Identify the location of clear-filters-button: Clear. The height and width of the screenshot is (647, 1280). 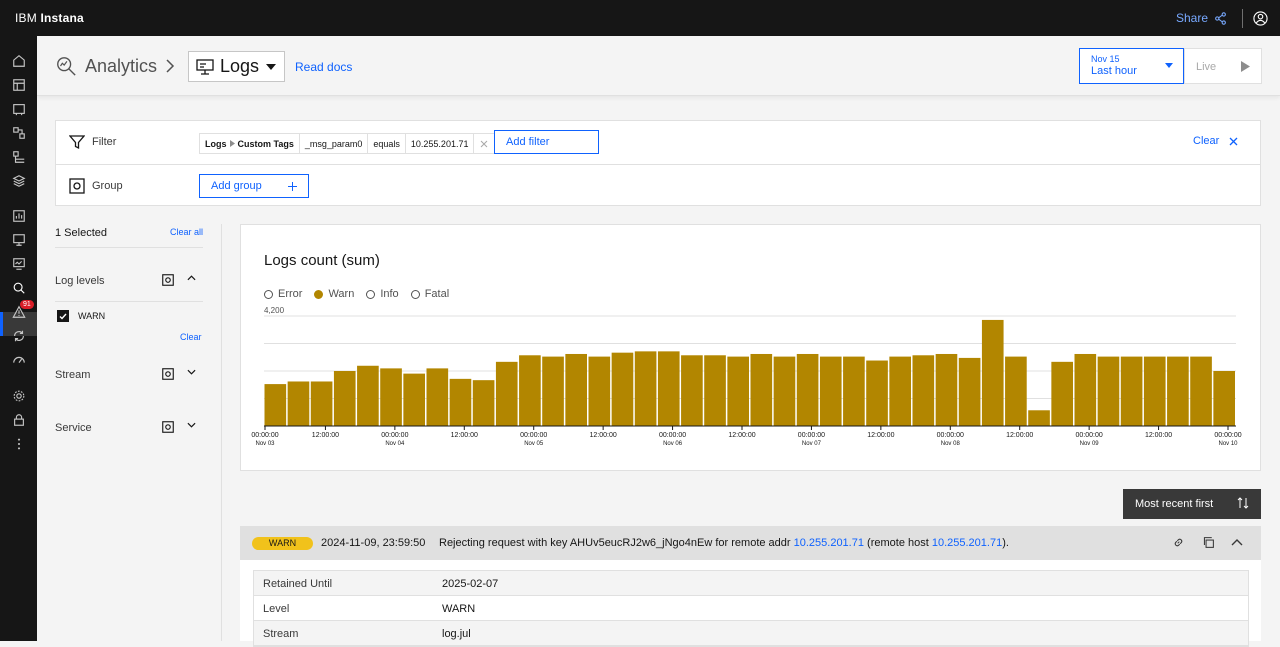
(1215, 141).